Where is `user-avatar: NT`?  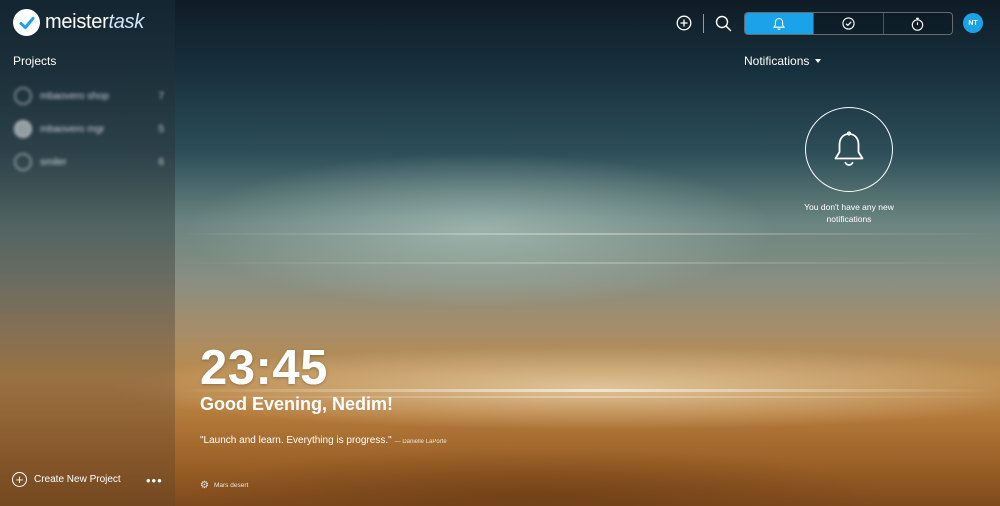
user-avatar: NT is located at coordinates (973, 23).